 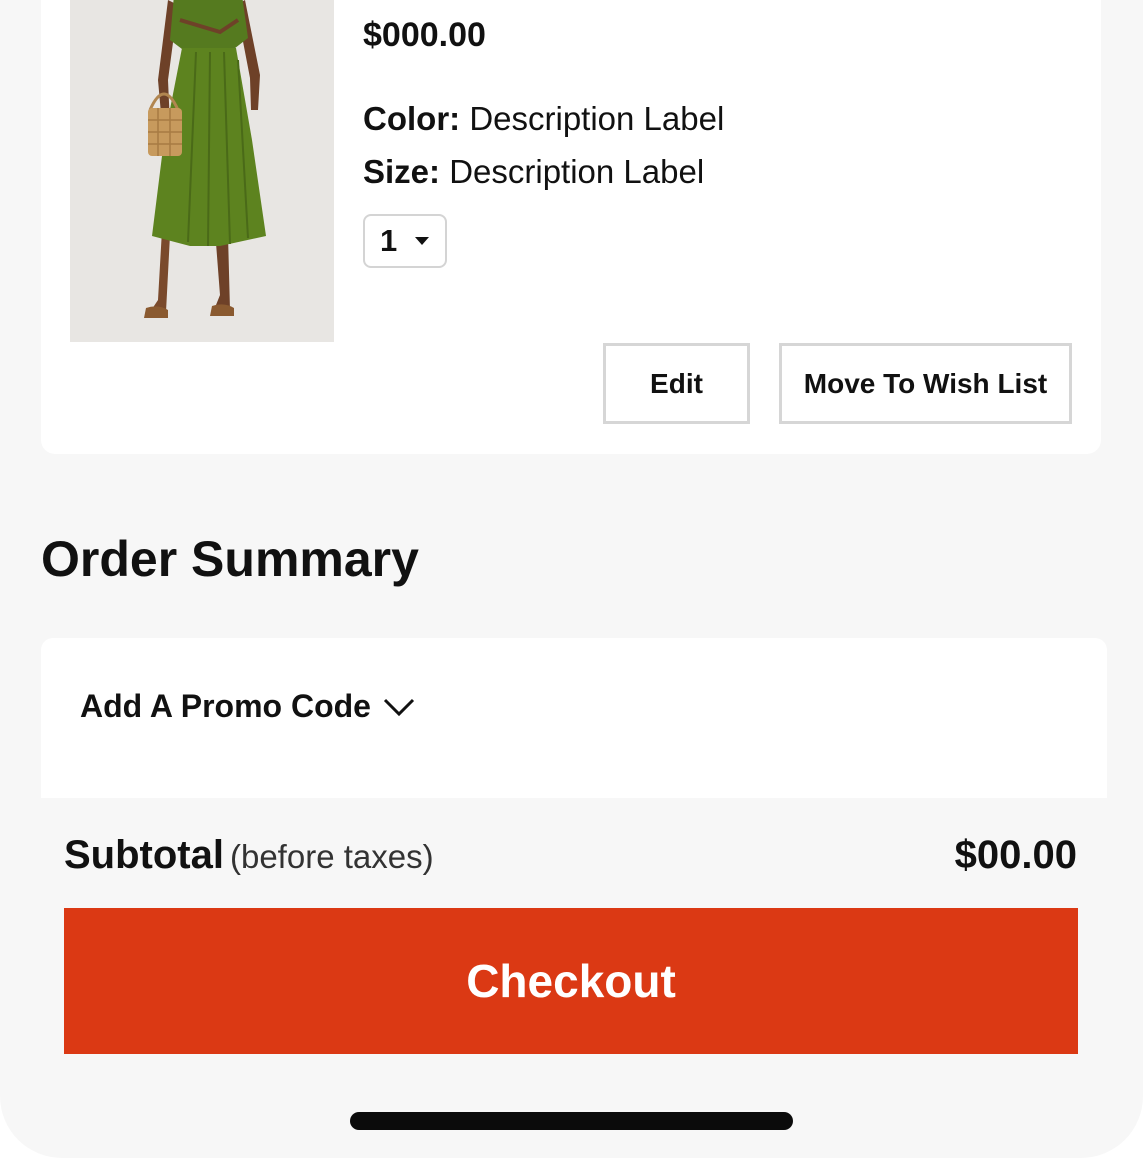 I want to click on item-color: Color: Description Label, so click(x=543, y=119).